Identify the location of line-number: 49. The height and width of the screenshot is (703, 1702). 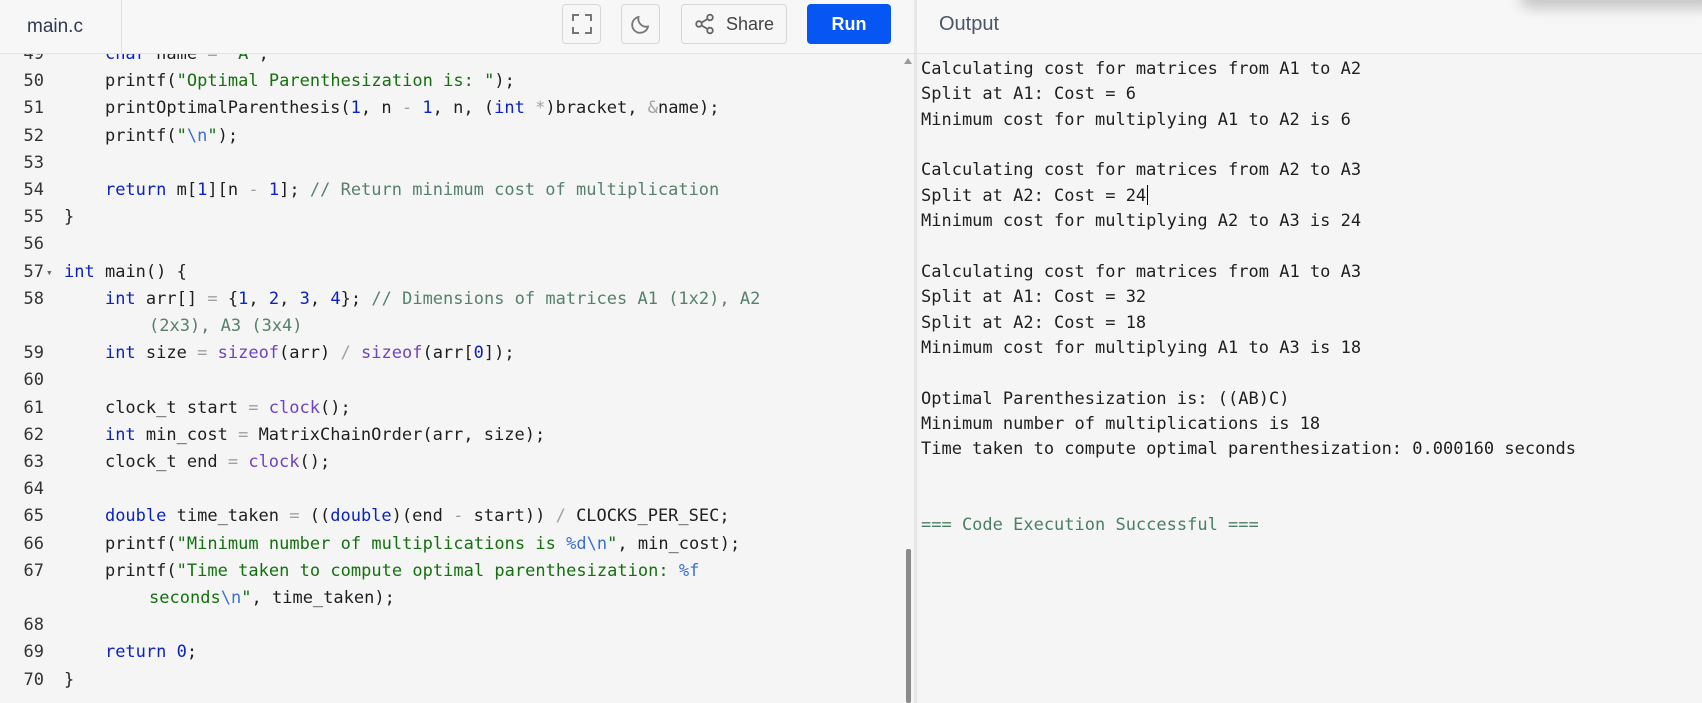
(33, 59).